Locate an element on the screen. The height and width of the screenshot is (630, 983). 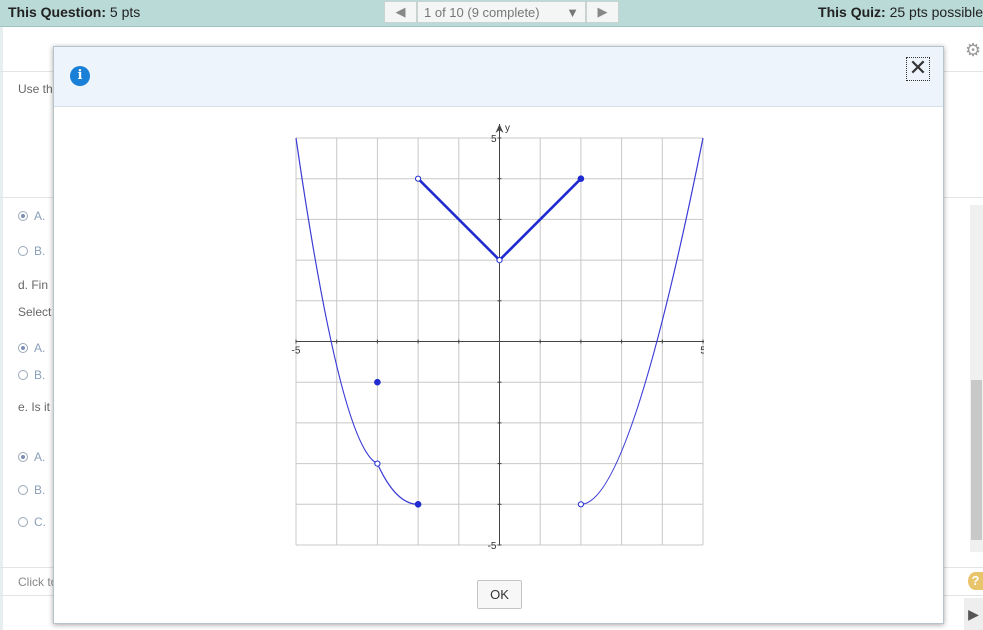
next-question-button: ▶ is located at coordinates (602, 12).